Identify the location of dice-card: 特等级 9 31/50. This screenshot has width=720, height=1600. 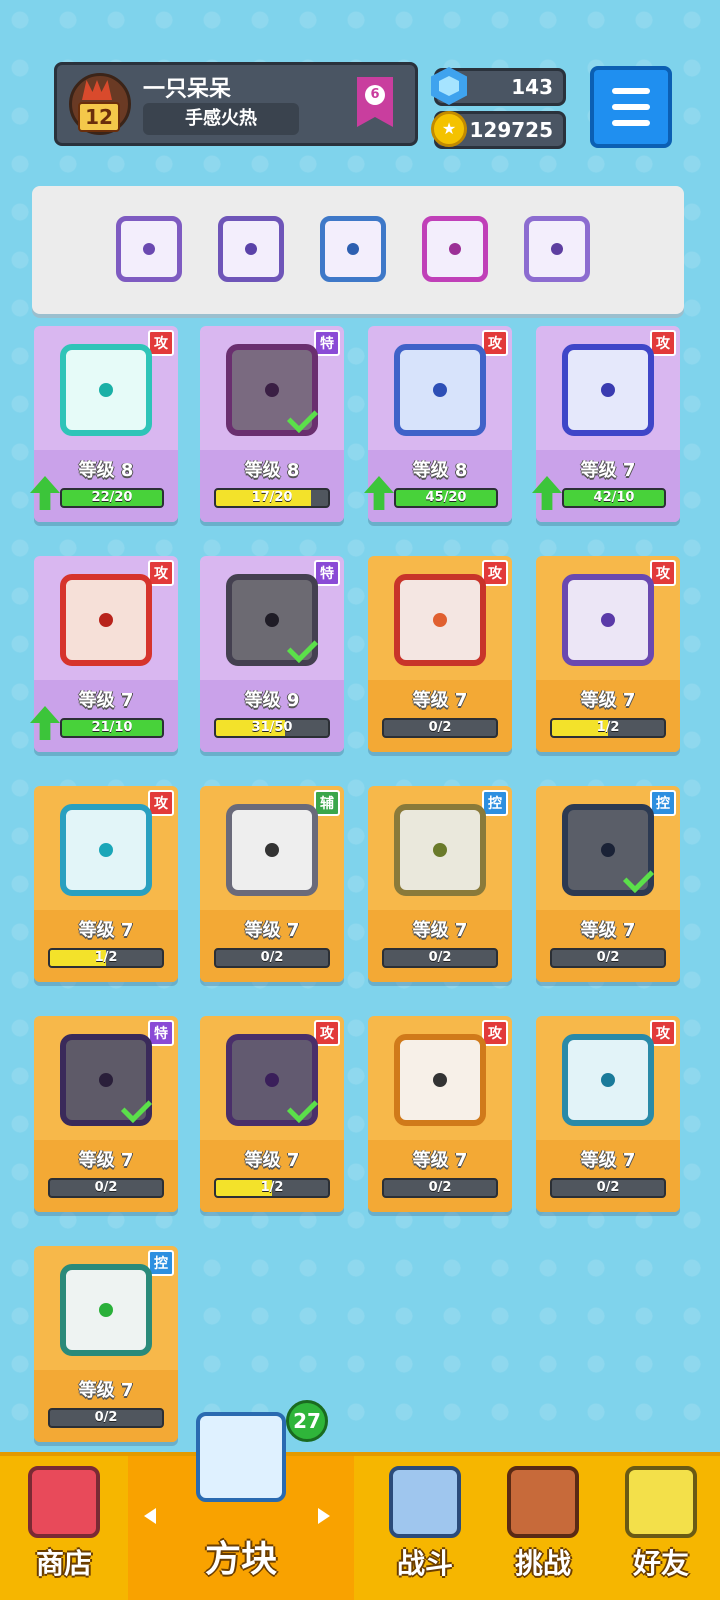
(272, 654).